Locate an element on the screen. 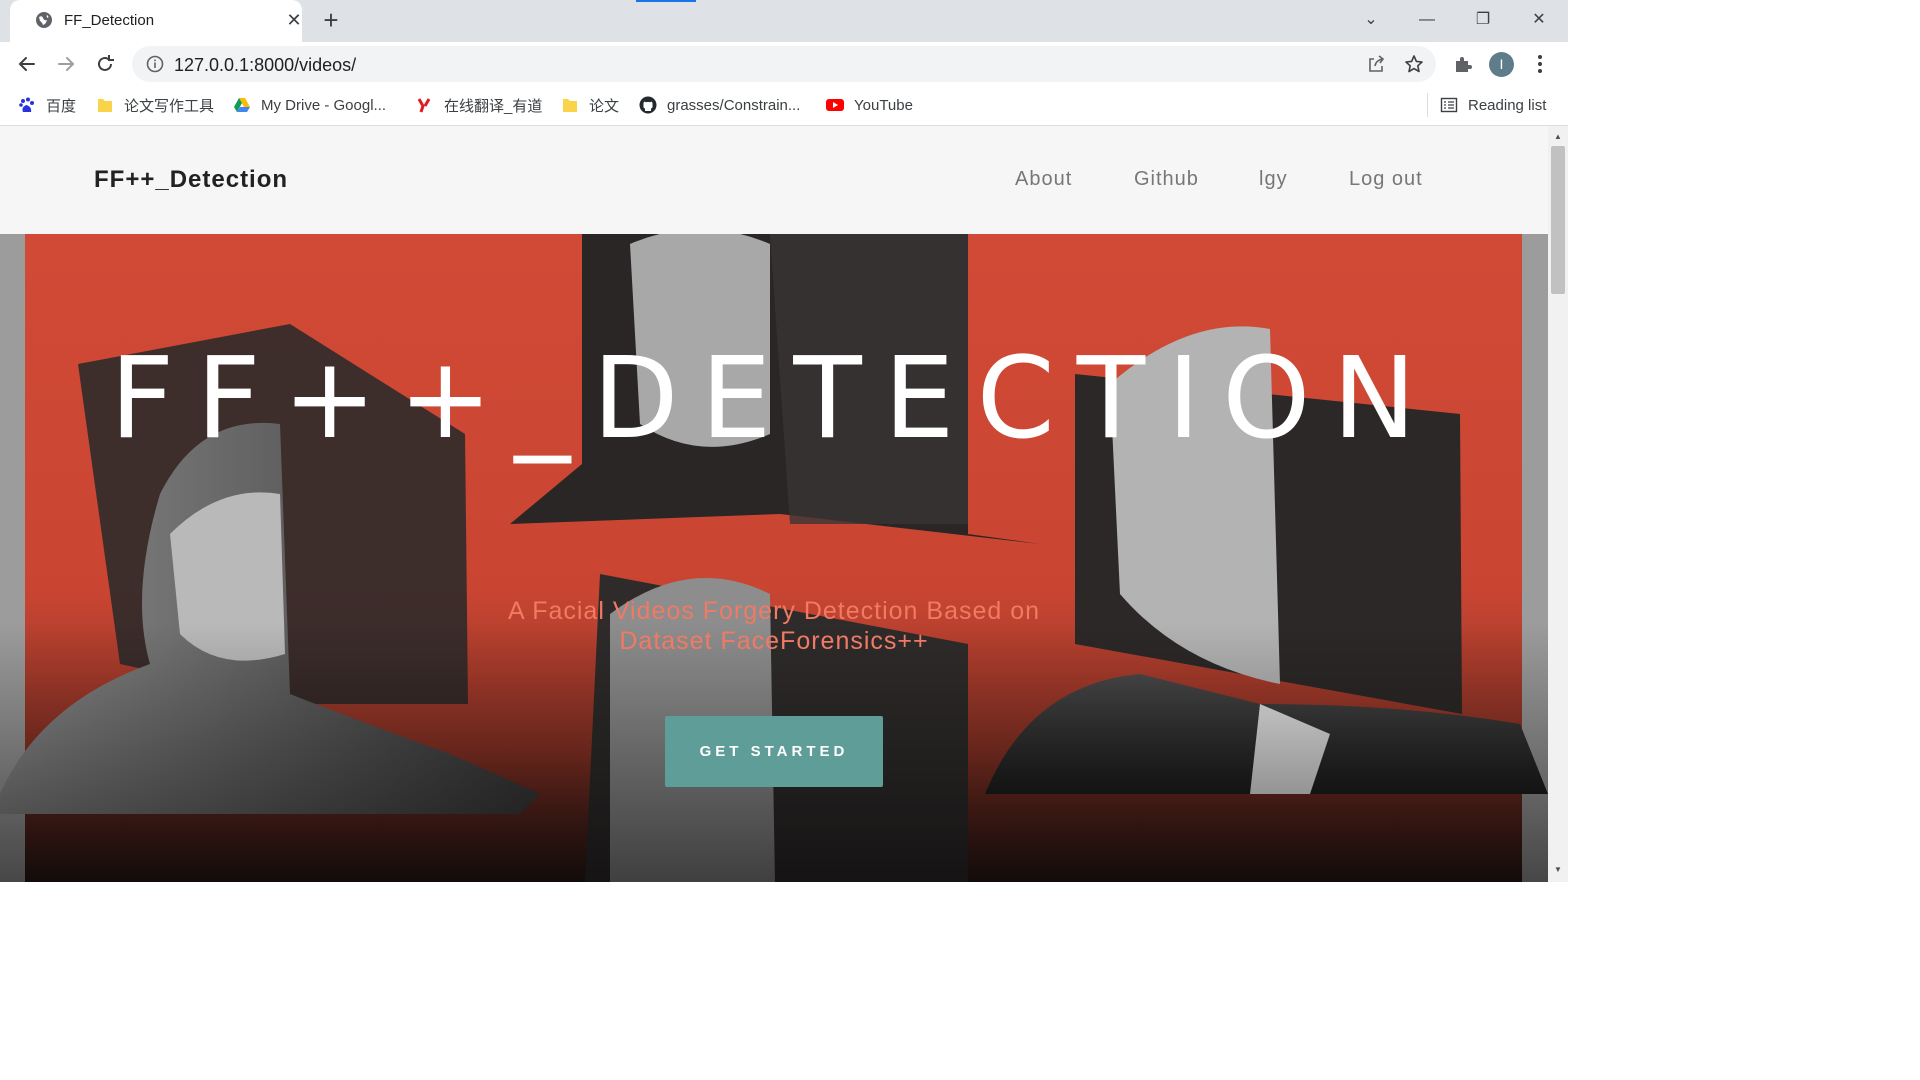 This screenshot has height=1080, width=1920. bookmark-folder-tools: 论文写作工具 is located at coordinates (155, 105).